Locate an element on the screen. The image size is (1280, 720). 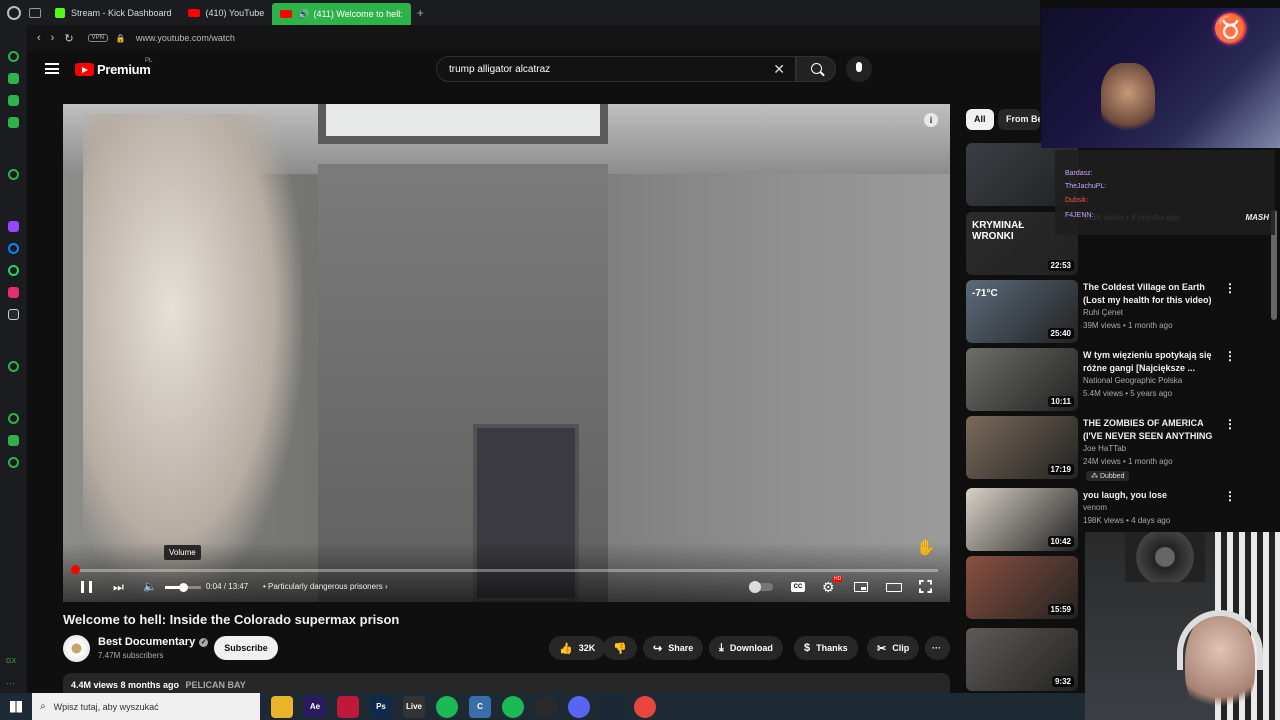
speaker-icon: 🔊 is located at coordinates (303, 14).